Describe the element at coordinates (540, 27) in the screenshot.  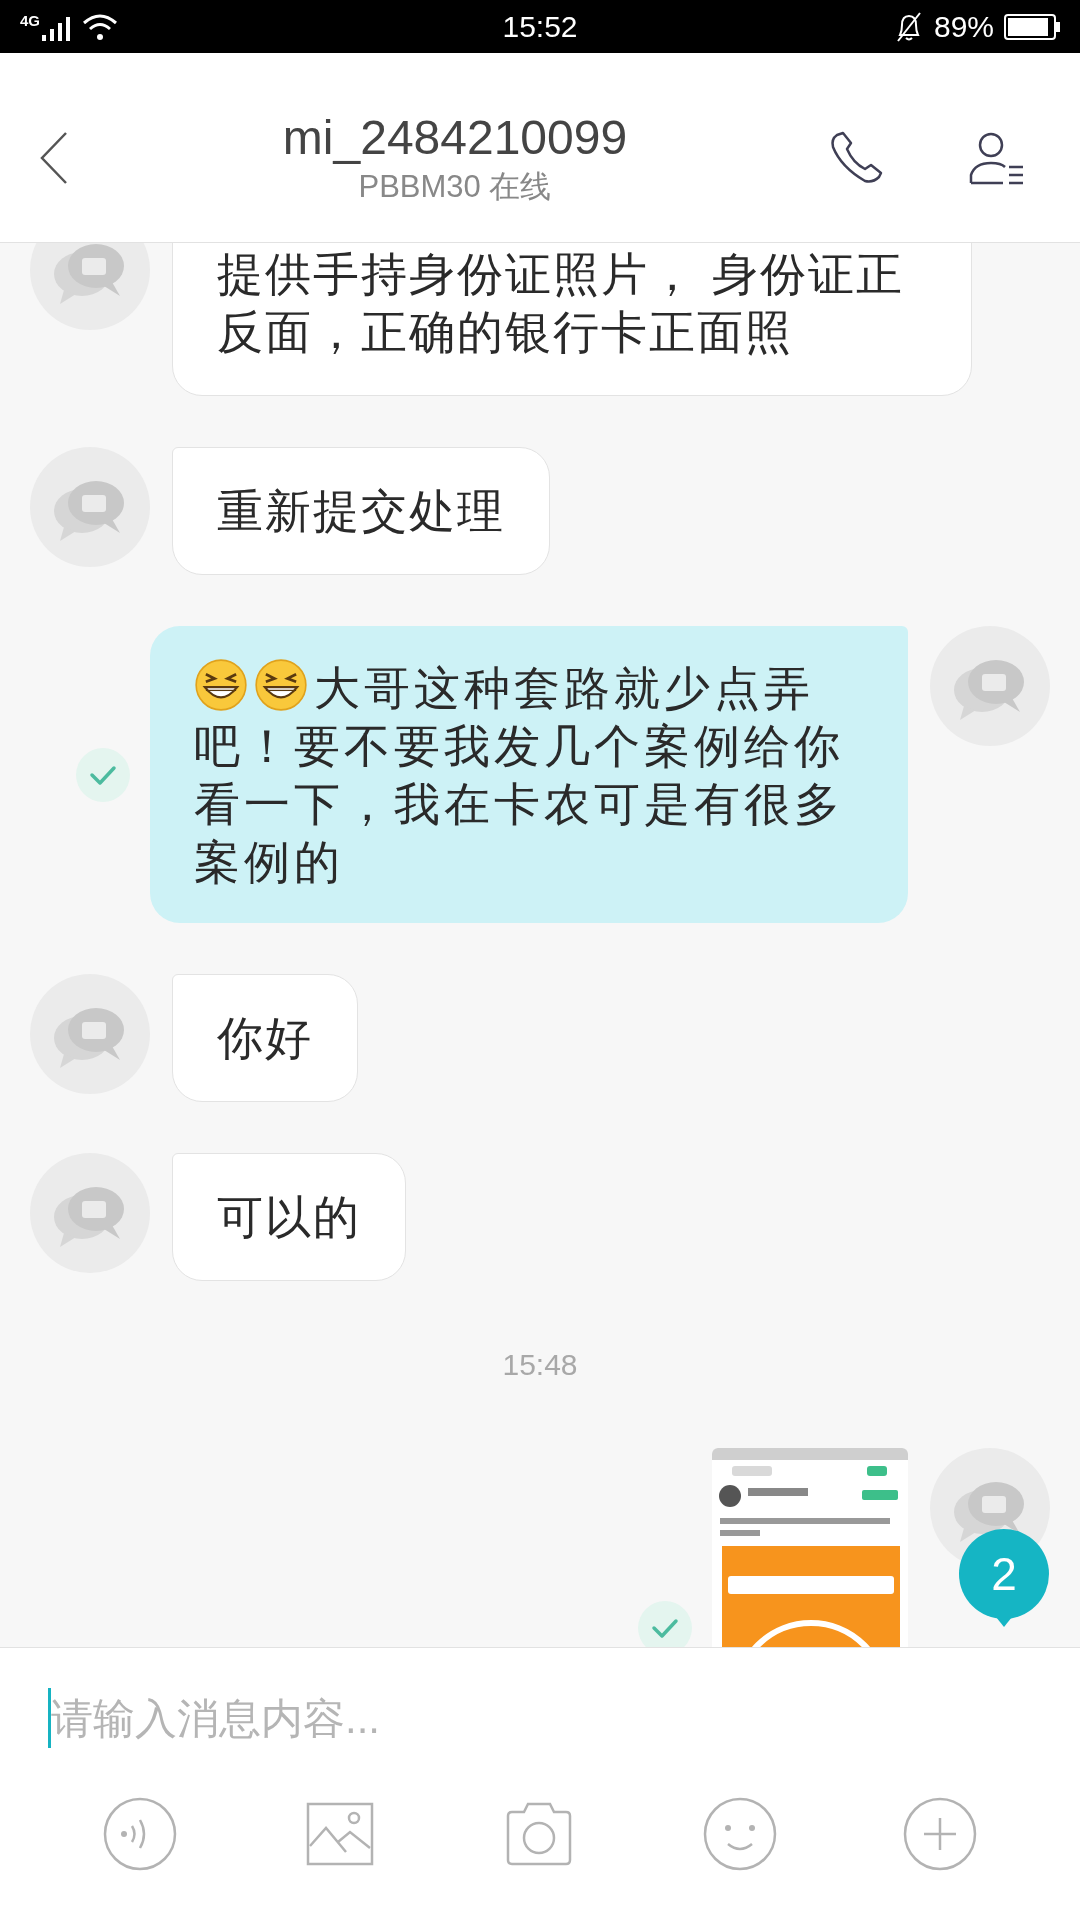
I see `clock-time: 15:52` at that location.